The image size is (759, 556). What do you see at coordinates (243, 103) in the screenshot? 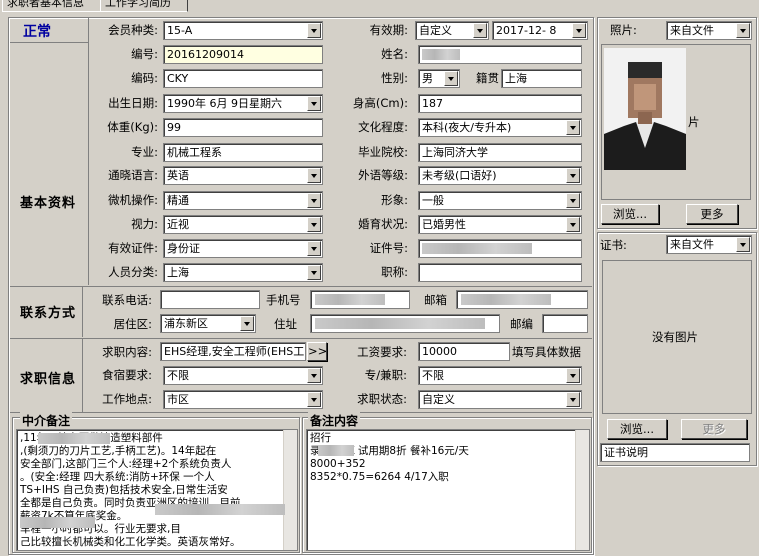
I see `birthdate-picker: 1990年 6月 9日星期六` at bounding box center [243, 103].